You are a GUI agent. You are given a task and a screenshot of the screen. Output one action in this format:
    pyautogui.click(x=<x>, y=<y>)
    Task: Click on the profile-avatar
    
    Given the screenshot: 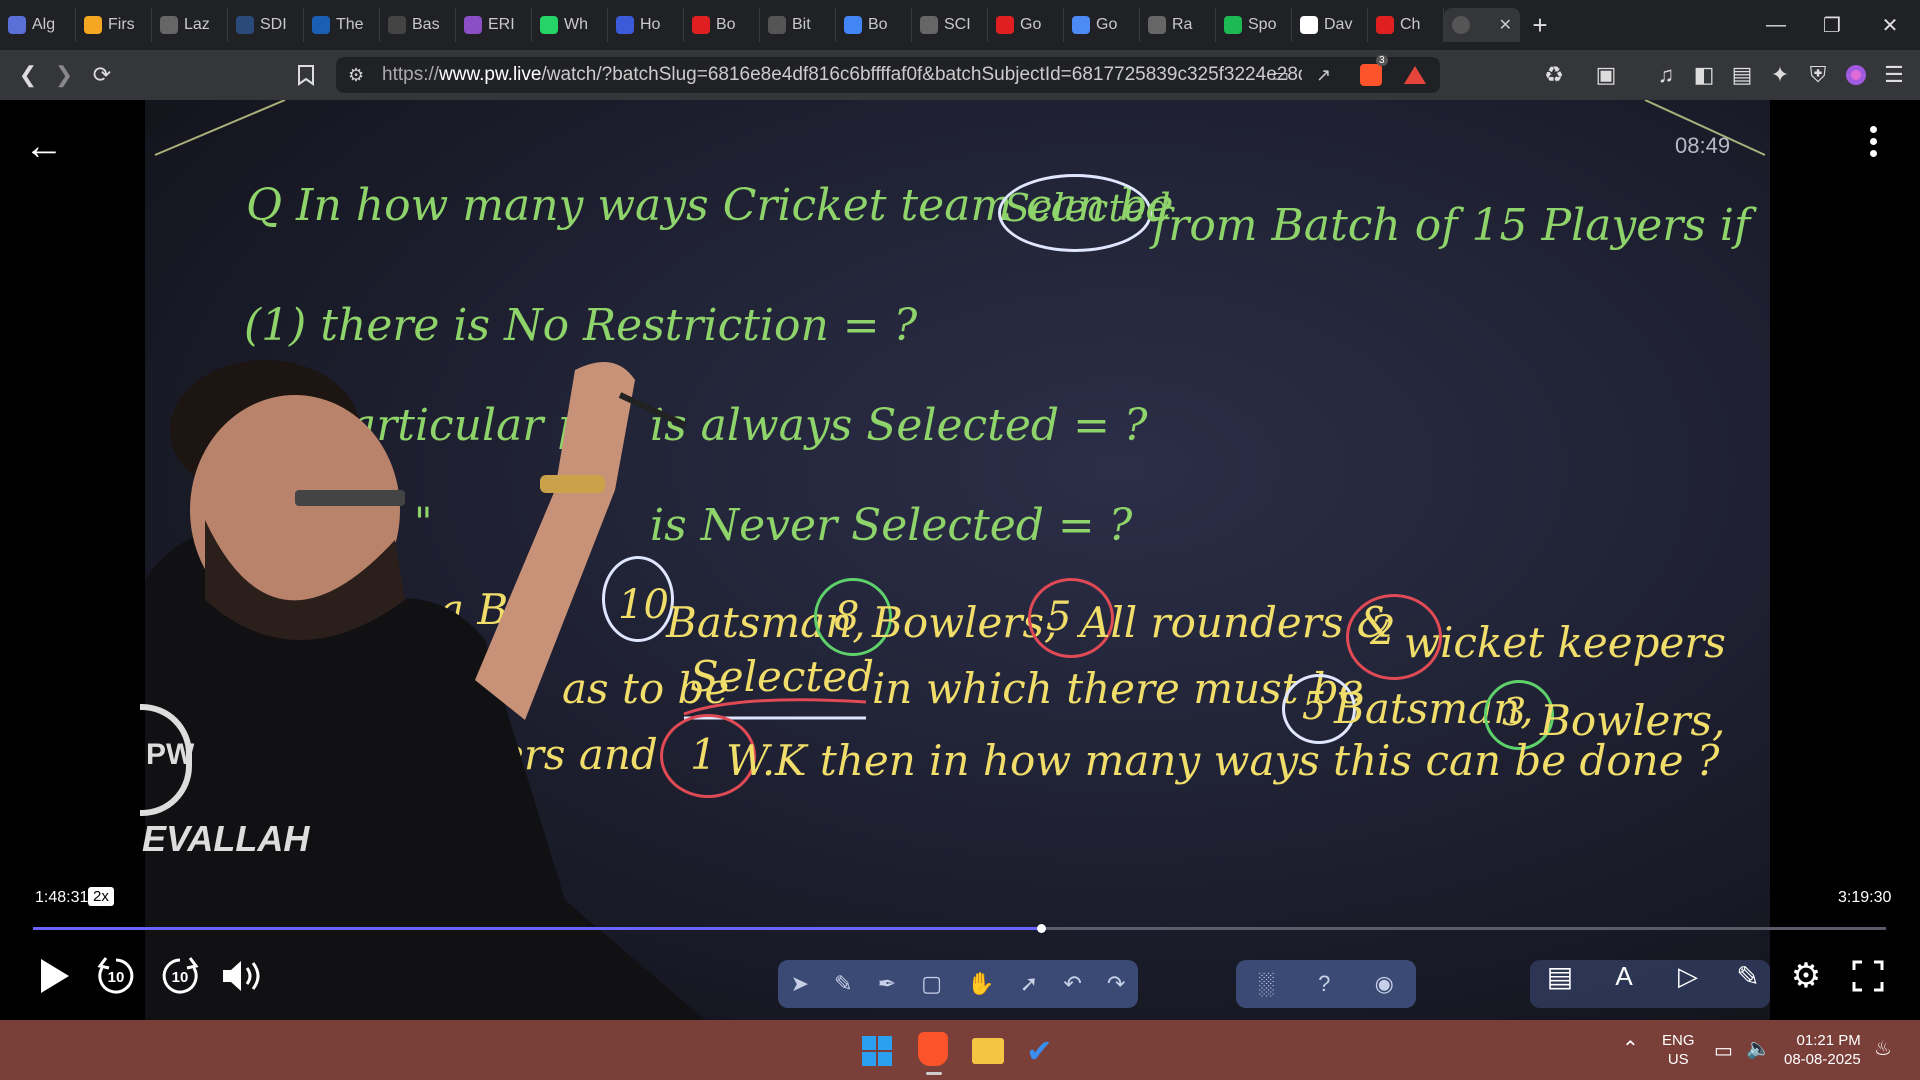 What is the action you would take?
    pyautogui.click(x=1856, y=75)
    